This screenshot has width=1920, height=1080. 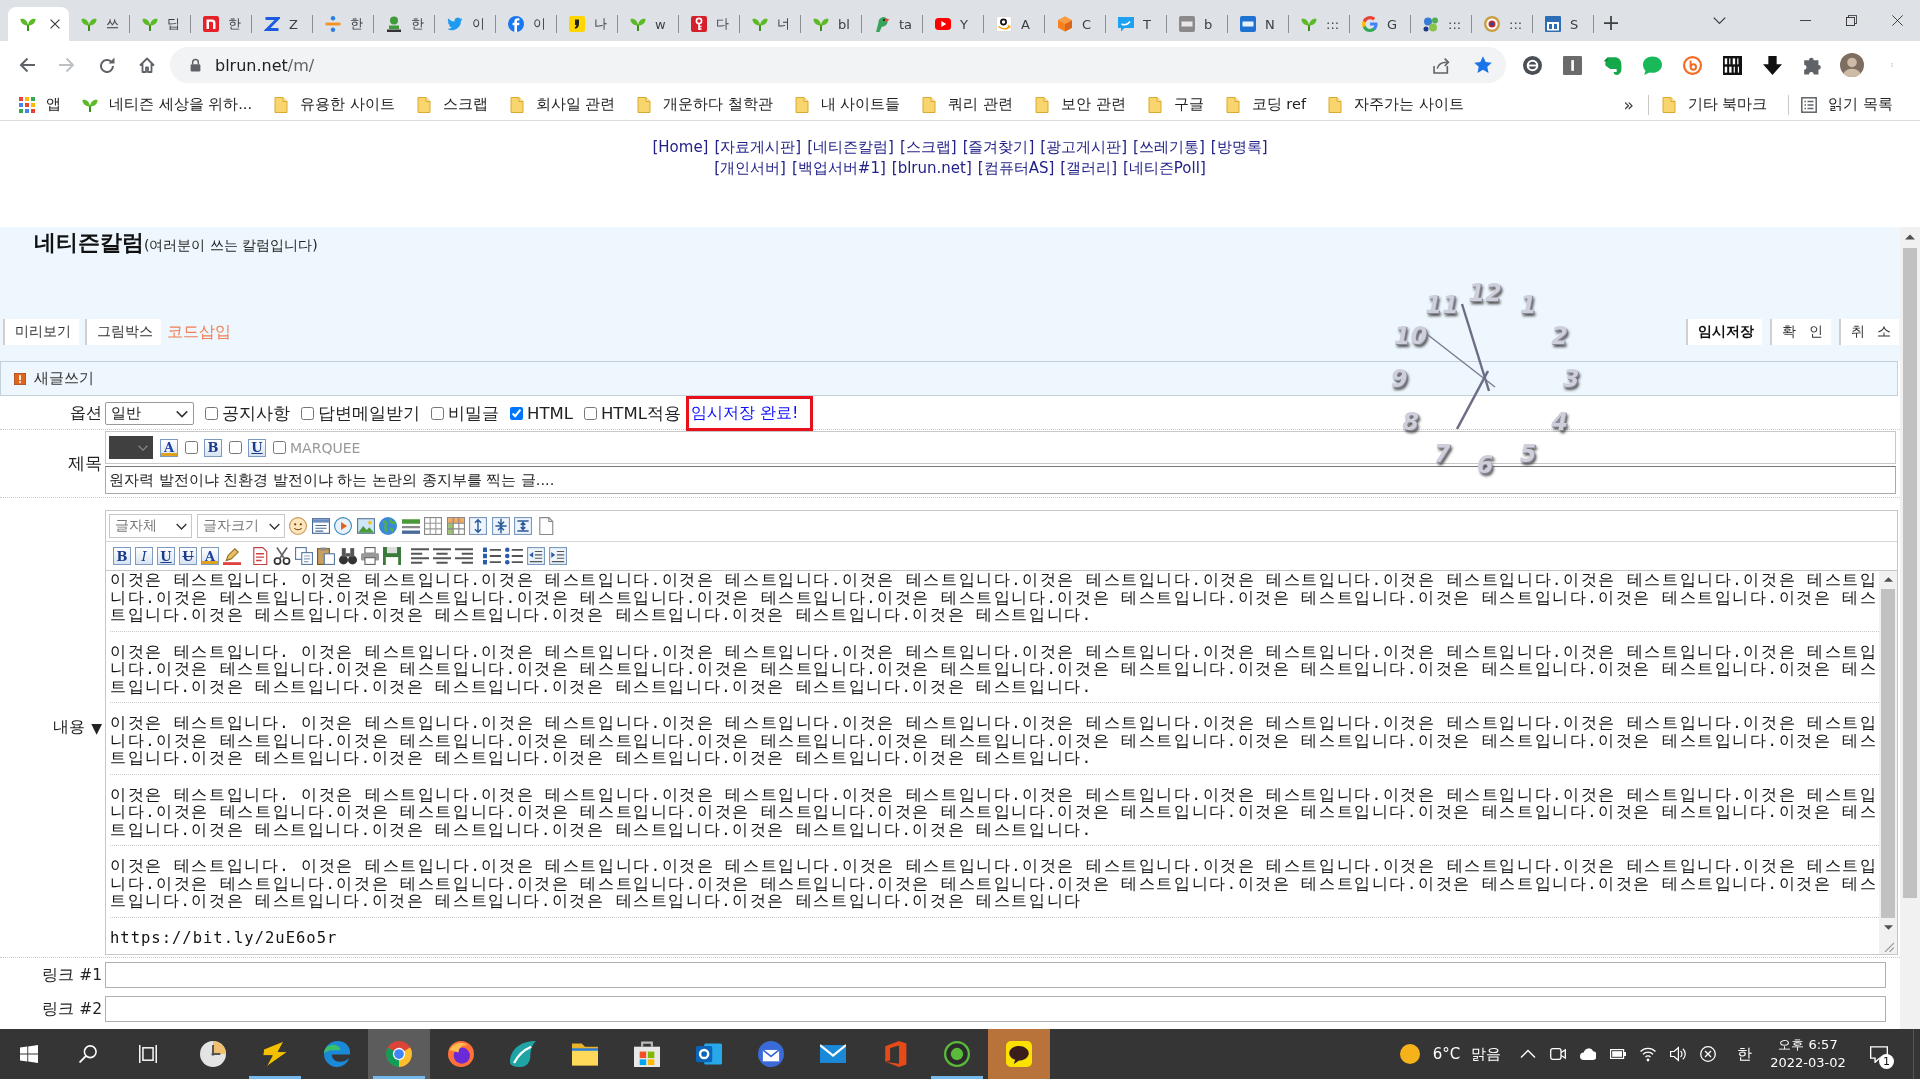 I want to click on ring-logo-icon, so click(x=1532, y=65).